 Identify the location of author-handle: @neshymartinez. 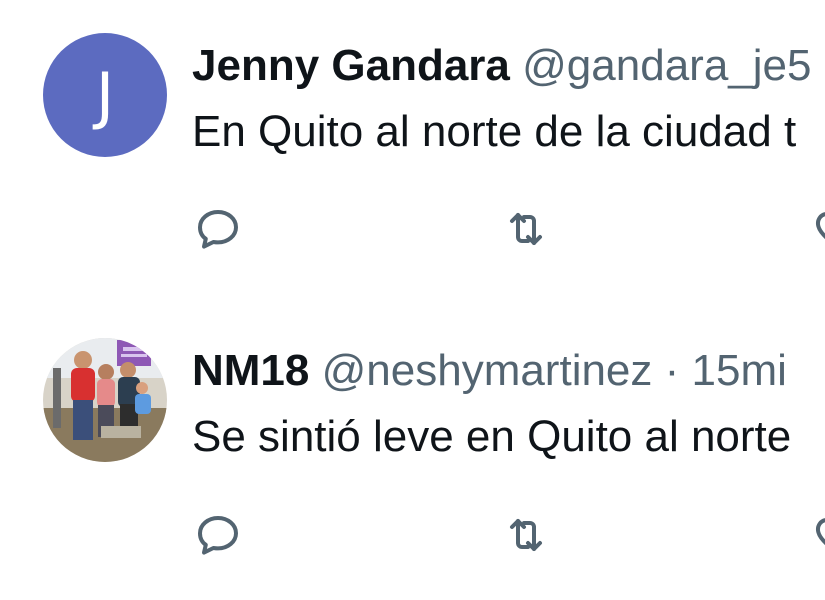
(487, 370).